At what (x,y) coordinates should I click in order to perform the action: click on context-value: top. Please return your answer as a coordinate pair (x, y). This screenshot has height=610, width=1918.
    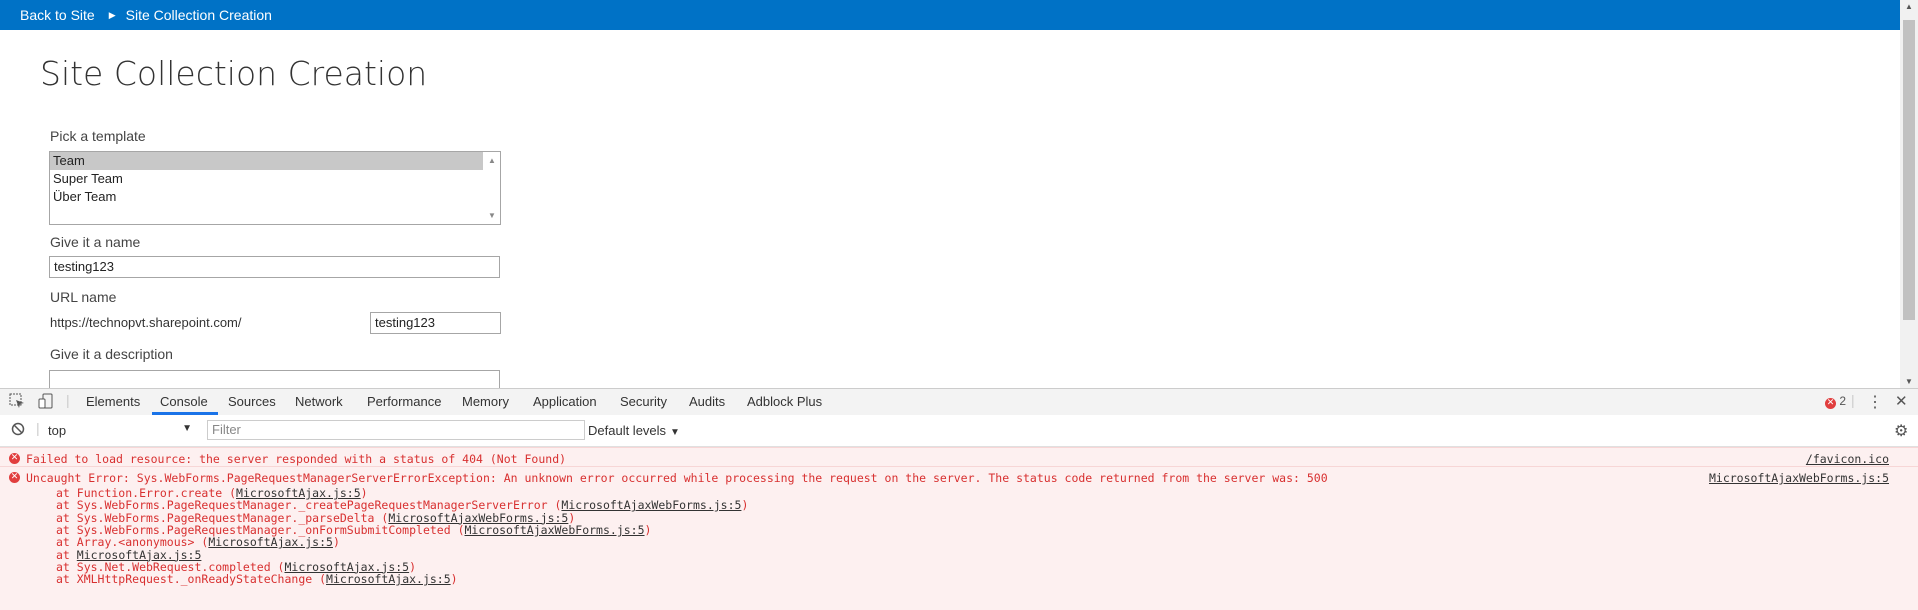
    Looking at the image, I should click on (57, 430).